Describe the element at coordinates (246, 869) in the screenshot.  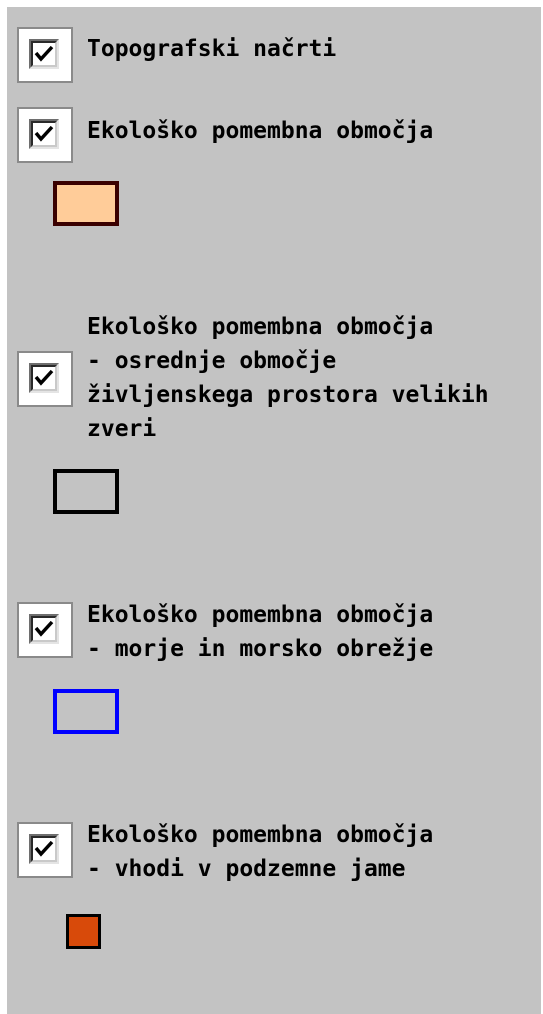
I see `label-line: - vhodi v podzemne jame` at that location.